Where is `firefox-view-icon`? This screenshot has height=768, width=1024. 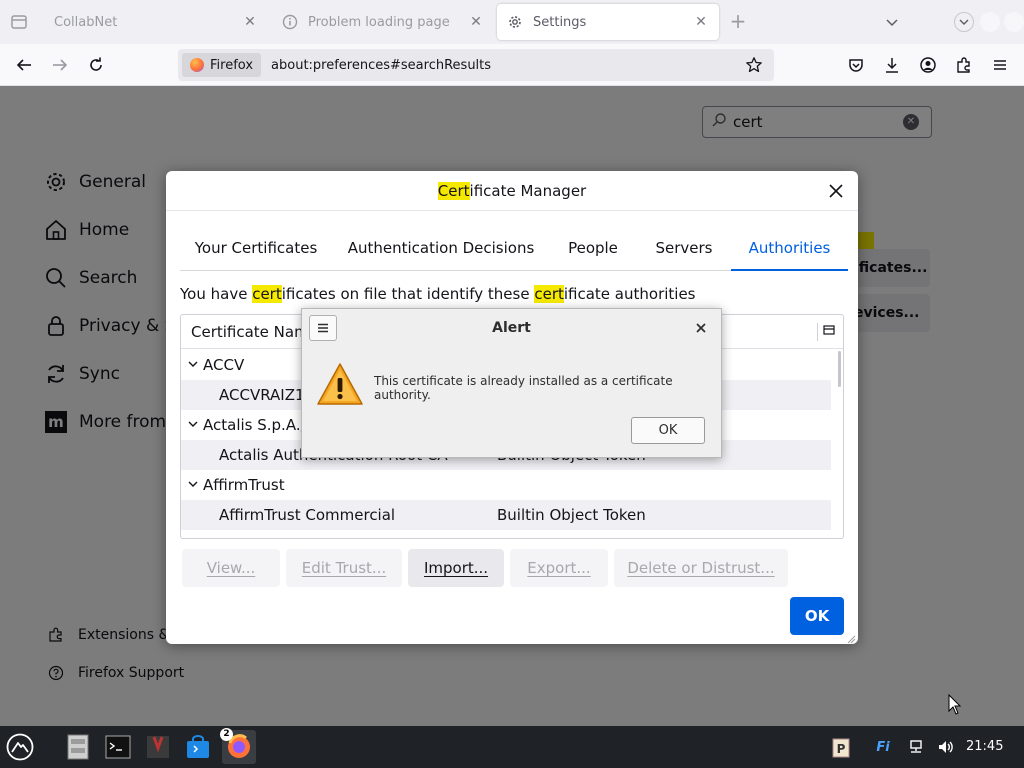 firefox-view-icon is located at coordinates (19, 22).